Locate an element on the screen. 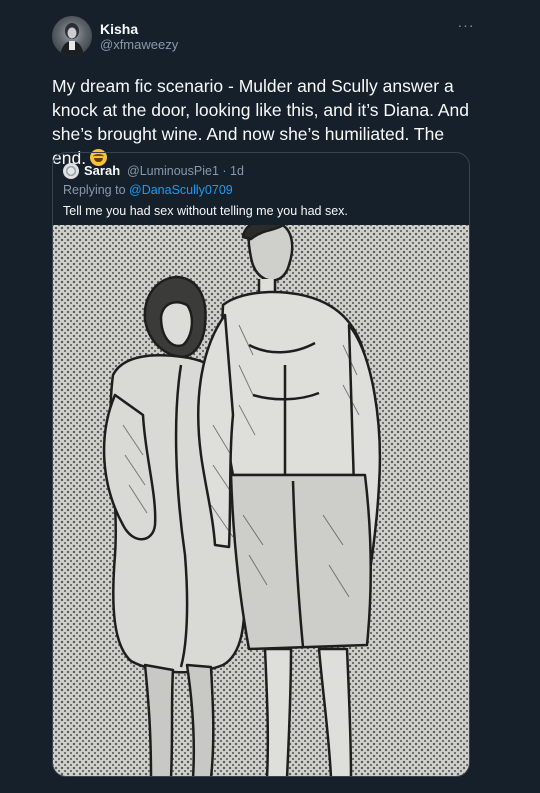  quoted-author-avatar is located at coordinates (71, 171).